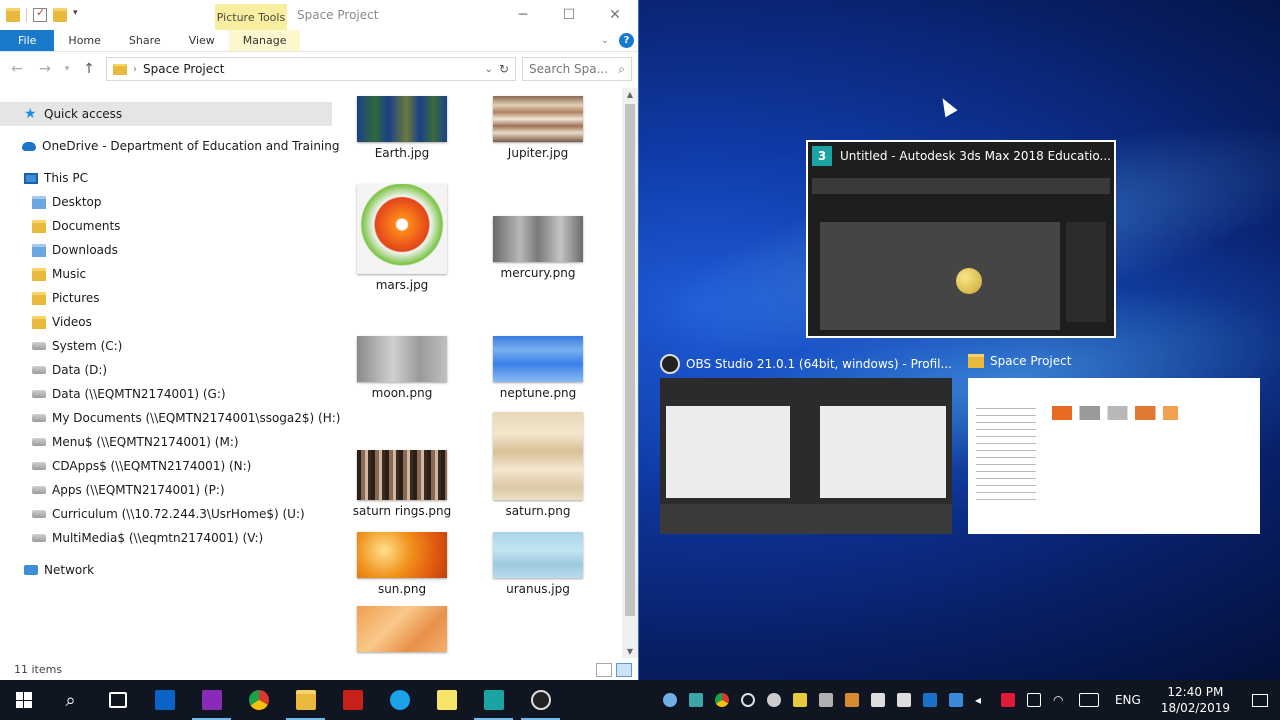 This screenshot has height=720, width=1280. What do you see at coordinates (211, 700) in the screenshot?
I see `onenote-button` at bounding box center [211, 700].